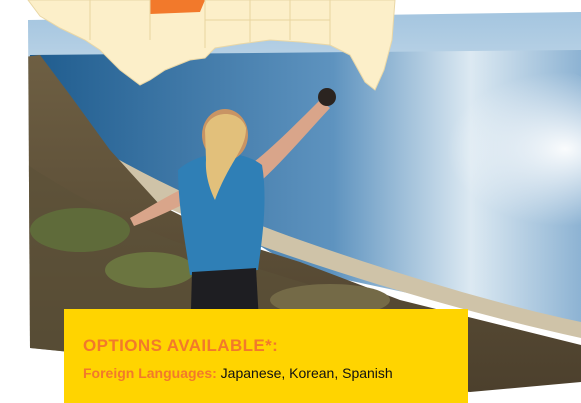  What do you see at coordinates (150, 373) in the screenshot?
I see `foreign-languages-label: Foreign Languages:` at bounding box center [150, 373].